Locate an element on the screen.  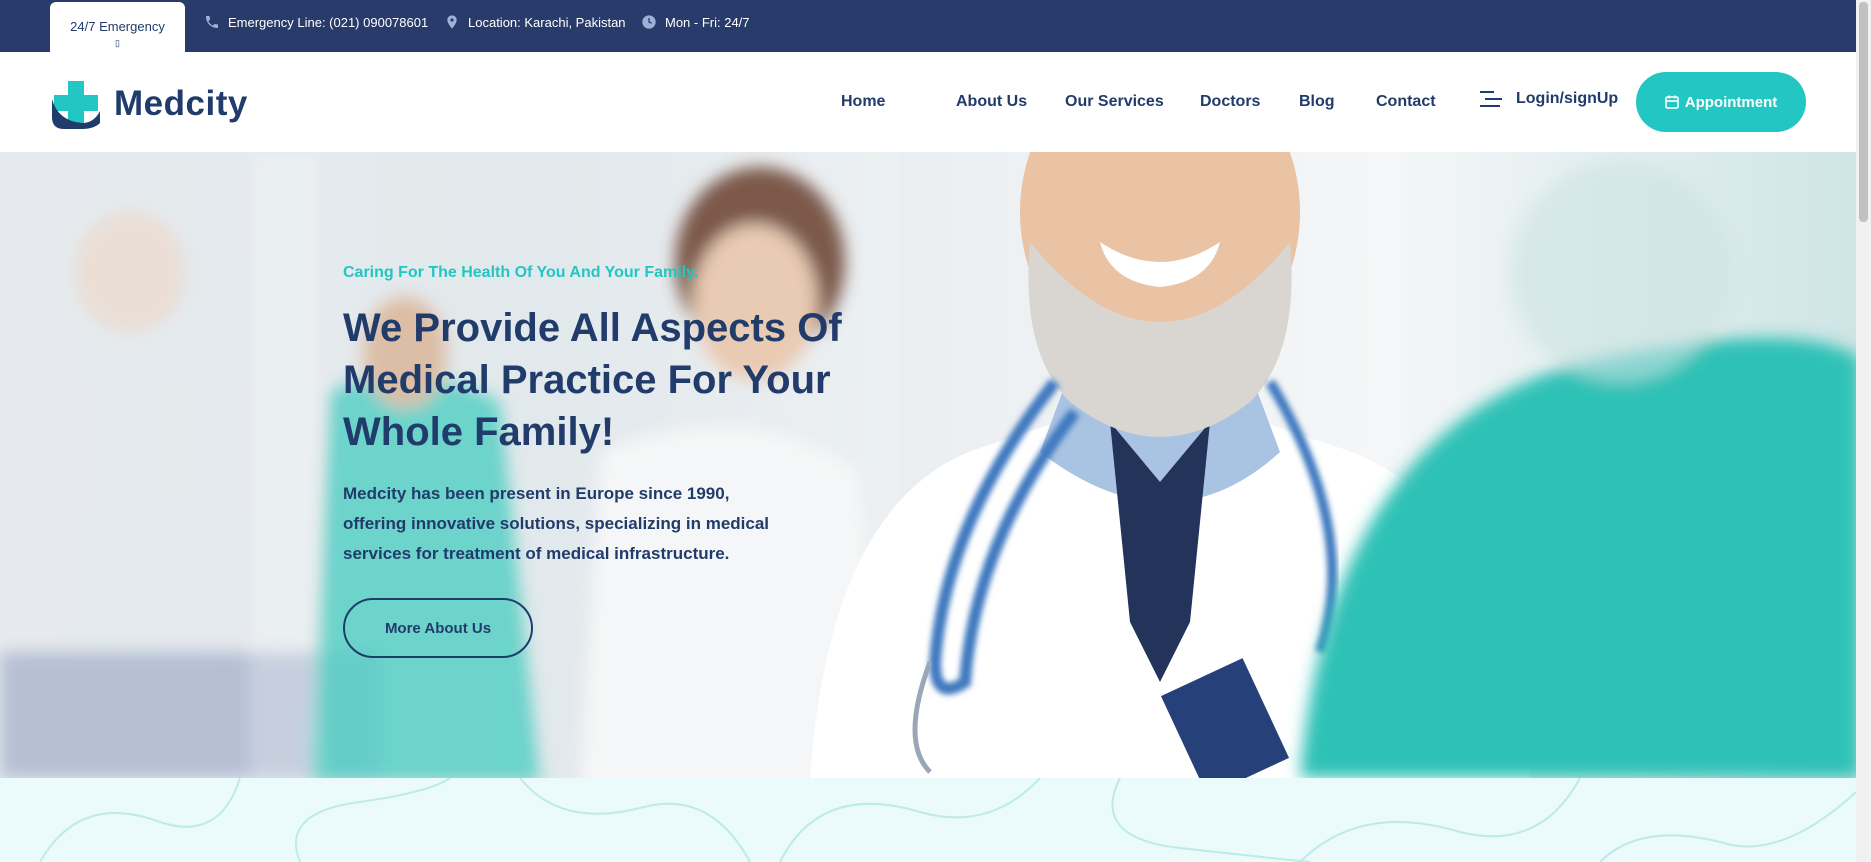
next-section-background is located at coordinates (928, 820).